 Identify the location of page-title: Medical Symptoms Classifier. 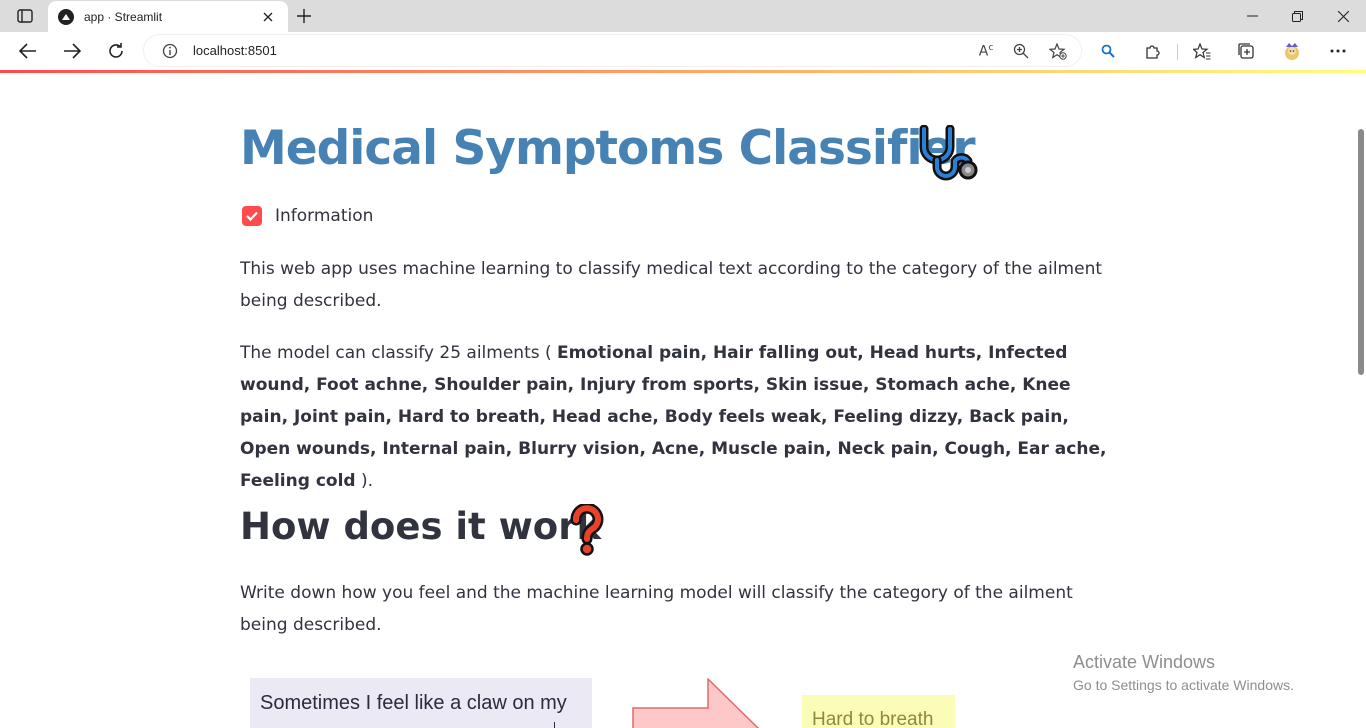
(608, 148).